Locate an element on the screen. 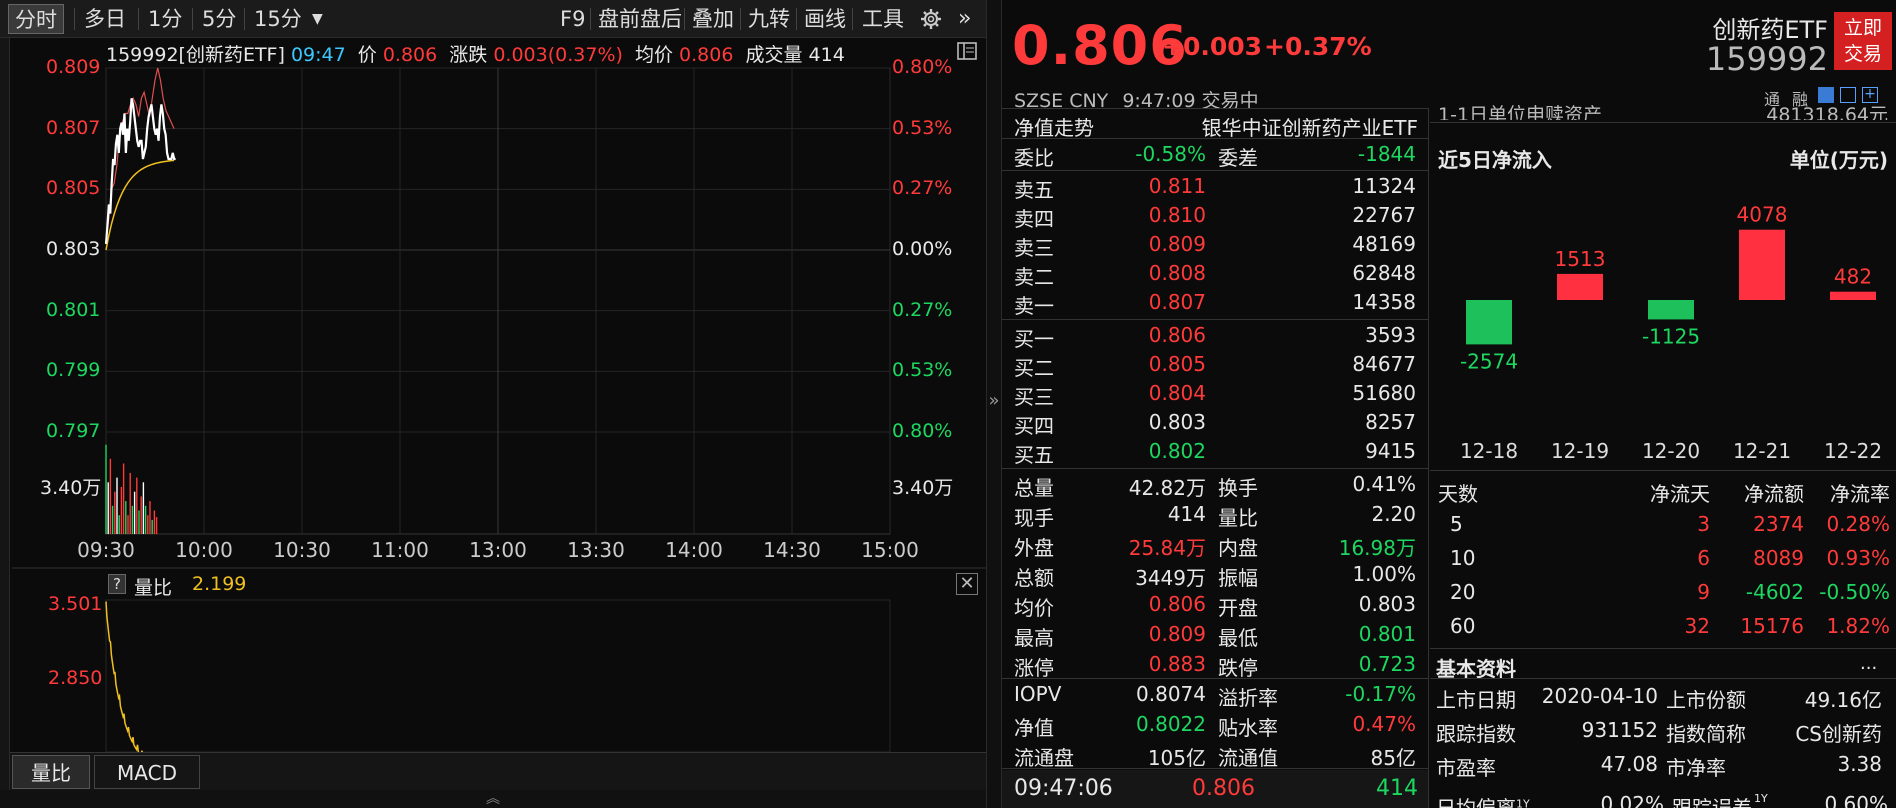  flow-table-days: 5 is located at coordinates (1456, 524).